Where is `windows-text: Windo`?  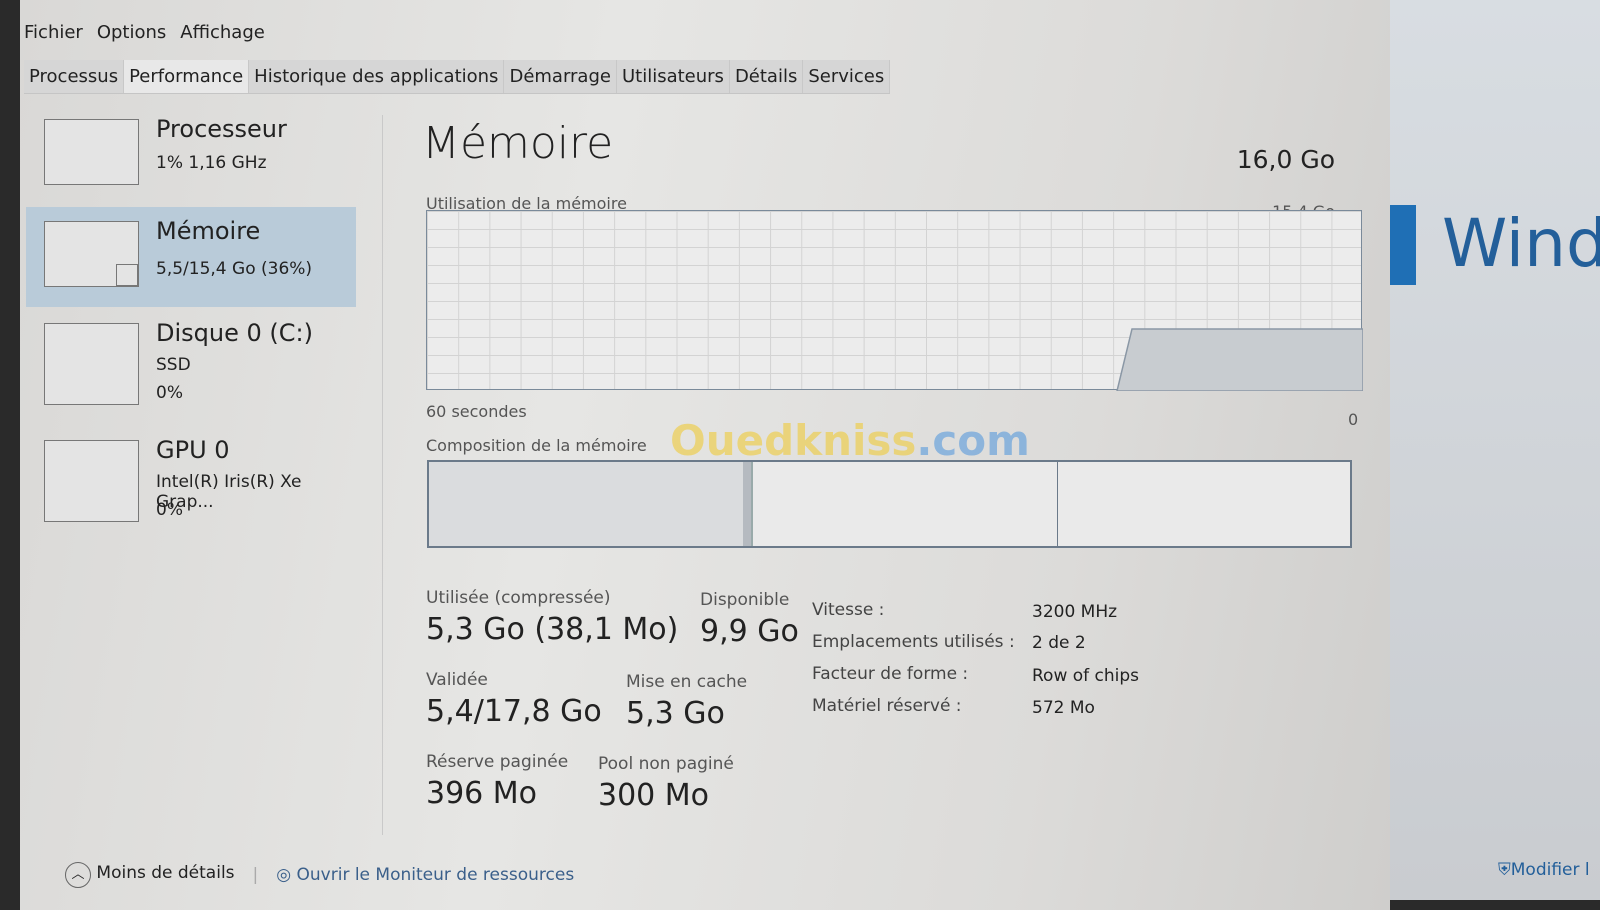
windows-text: Windo is located at coordinates (1521, 243).